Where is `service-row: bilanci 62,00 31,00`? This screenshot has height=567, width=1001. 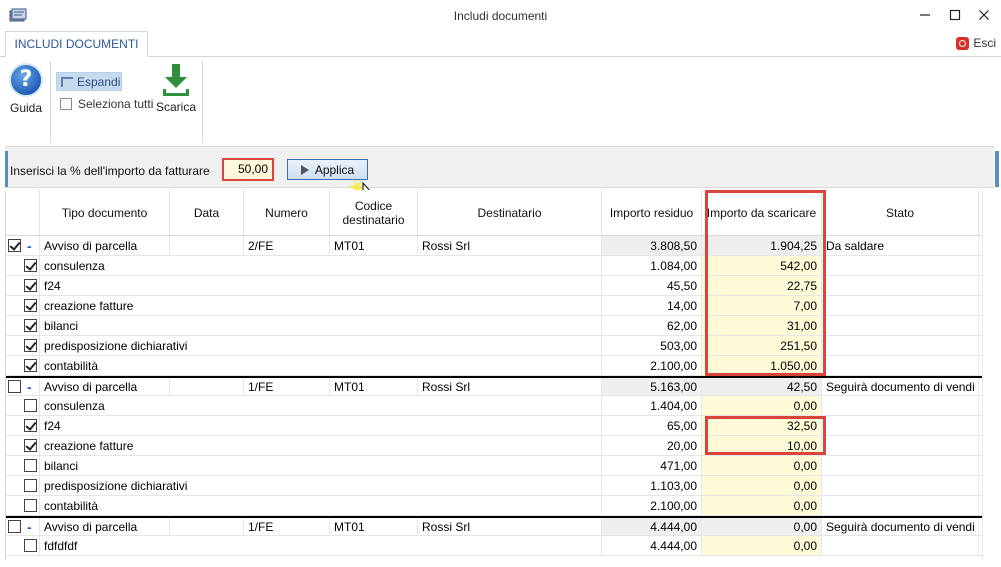
service-row: bilanci 62,00 31,00 is located at coordinates (494, 326).